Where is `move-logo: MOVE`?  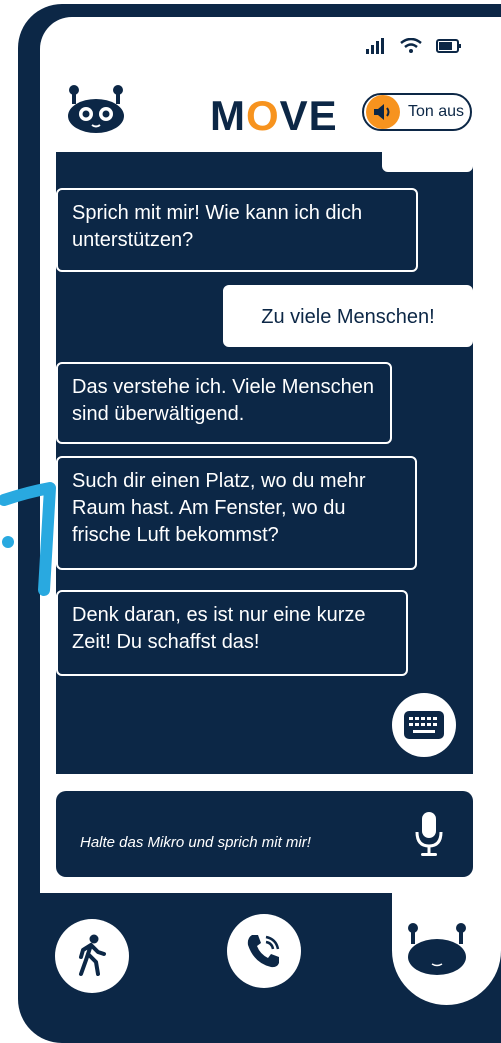
move-logo: MOVE is located at coordinates (274, 115).